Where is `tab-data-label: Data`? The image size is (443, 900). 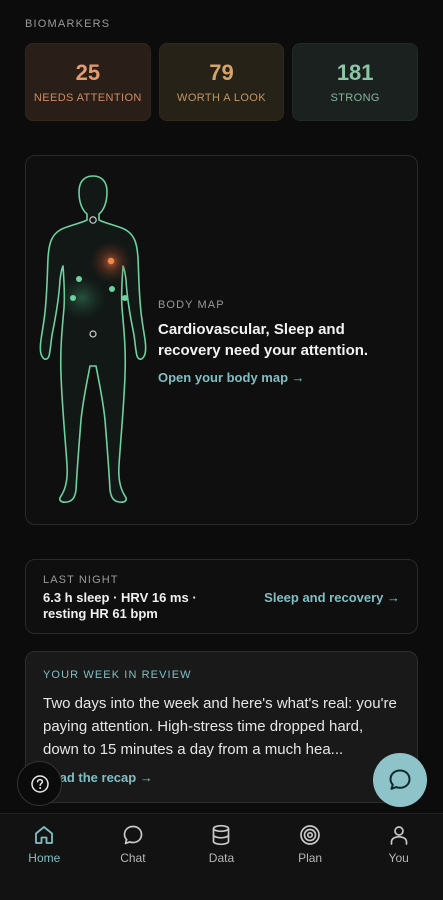 tab-data-label: Data is located at coordinates (221, 858).